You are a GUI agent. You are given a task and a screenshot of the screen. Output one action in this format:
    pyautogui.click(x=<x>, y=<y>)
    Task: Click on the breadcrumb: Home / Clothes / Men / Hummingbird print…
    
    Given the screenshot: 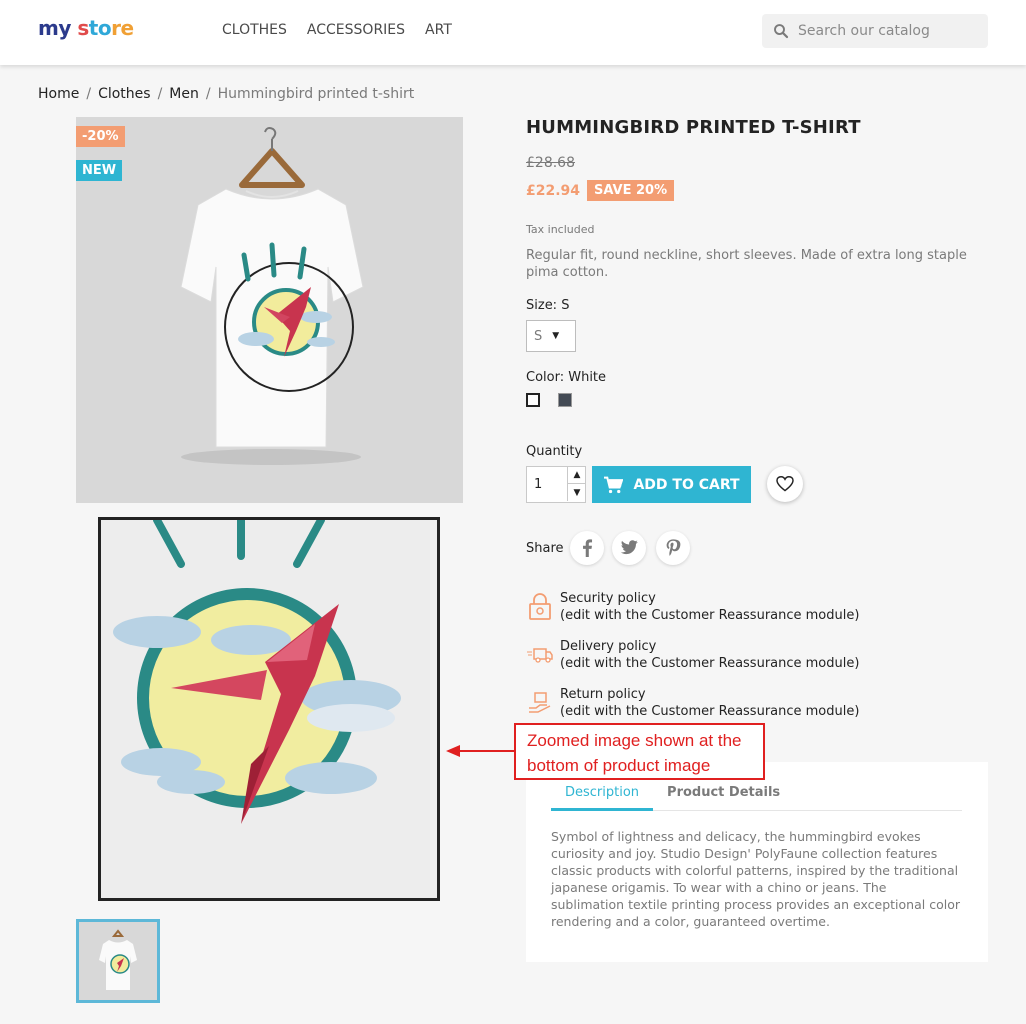 What is the action you would take?
    pyautogui.click(x=226, y=94)
    